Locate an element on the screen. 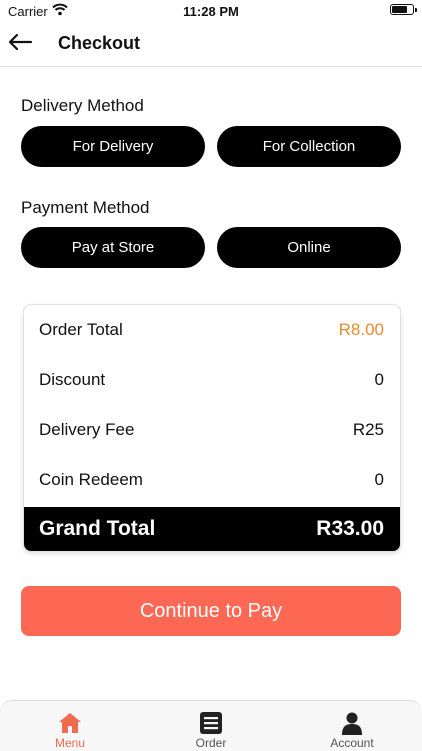  coin-redeem-label: Coin Redeem is located at coordinates (91, 479).